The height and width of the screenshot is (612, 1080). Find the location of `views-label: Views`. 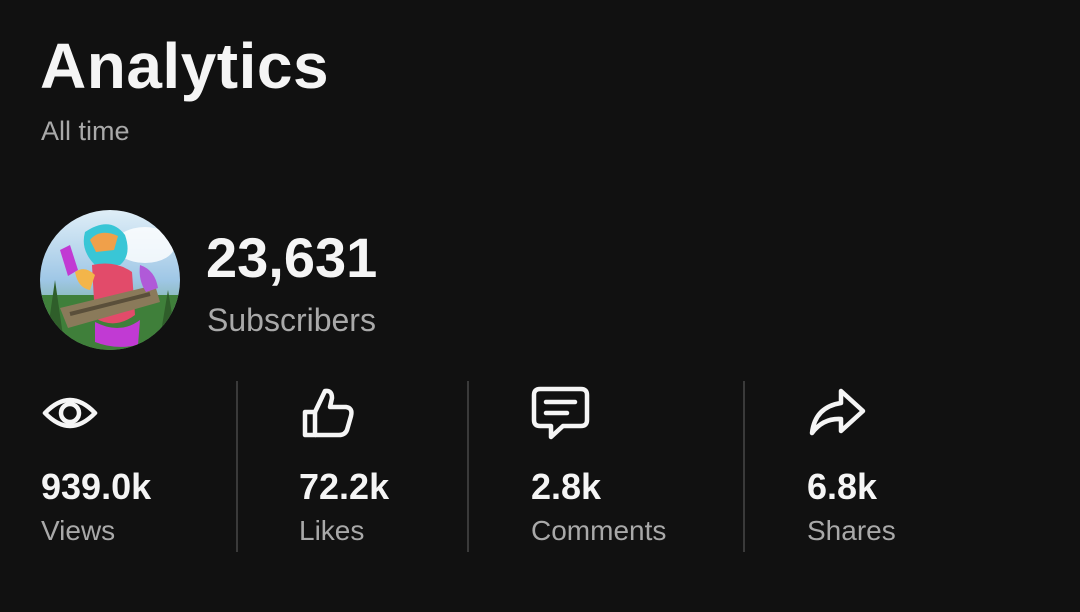

views-label: Views is located at coordinates (78, 530).